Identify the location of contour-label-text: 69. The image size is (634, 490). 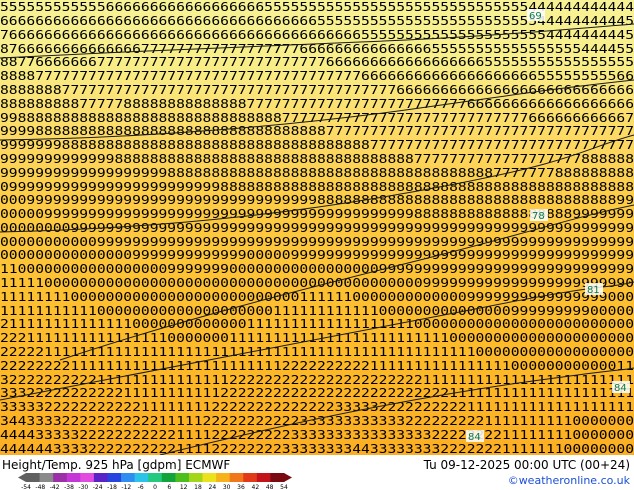
(535, 16).